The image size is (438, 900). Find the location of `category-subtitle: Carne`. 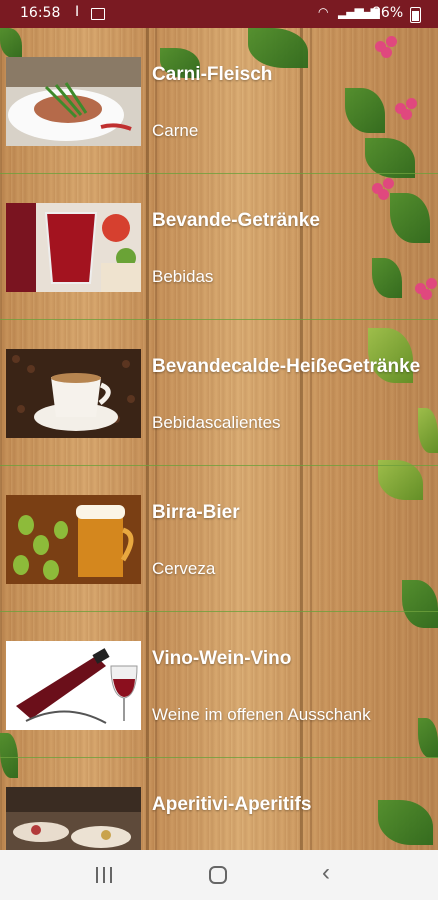

category-subtitle: Carne is located at coordinates (175, 130).